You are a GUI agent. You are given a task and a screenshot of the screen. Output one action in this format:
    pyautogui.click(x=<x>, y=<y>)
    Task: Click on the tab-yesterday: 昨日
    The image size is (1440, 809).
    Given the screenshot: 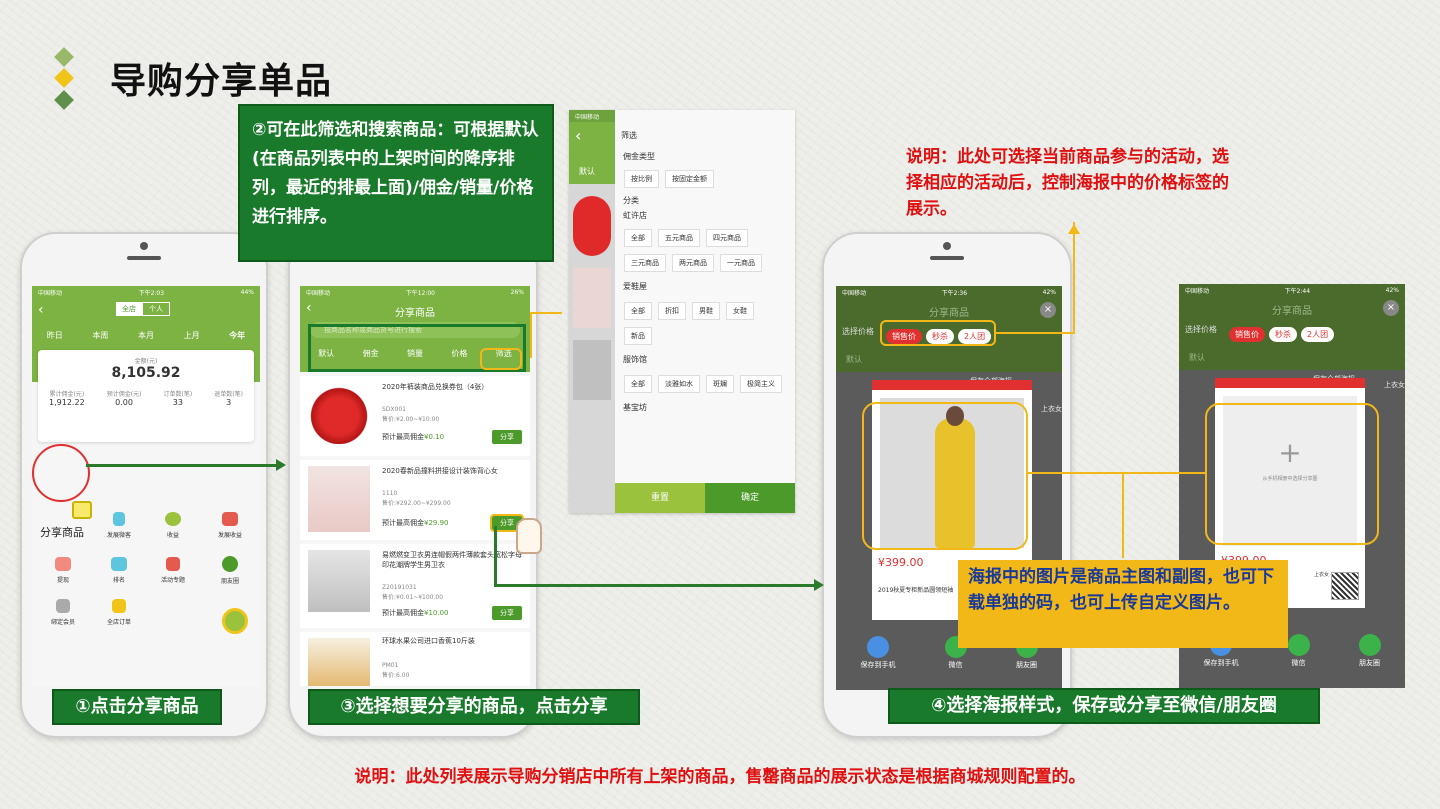 What is the action you would take?
    pyautogui.click(x=55, y=335)
    